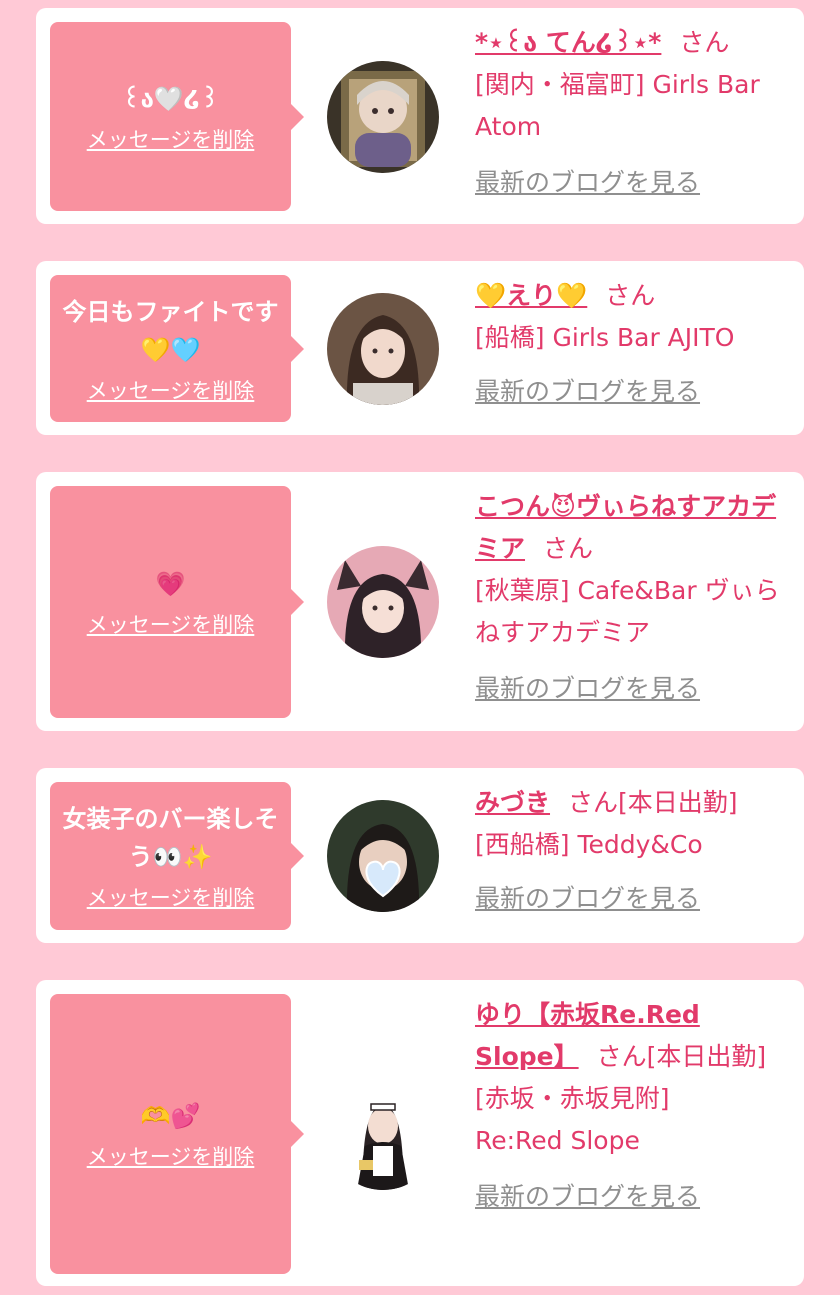 The height and width of the screenshot is (1295, 840). Describe the element at coordinates (170, 1116) in the screenshot. I see `message-text: 🫶💕` at that location.